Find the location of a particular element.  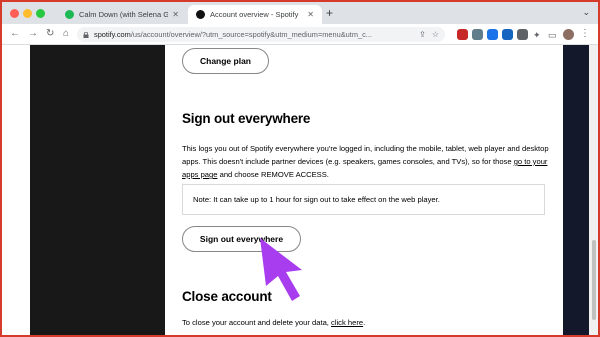

home-icon: ⌂ is located at coordinates (66, 34).